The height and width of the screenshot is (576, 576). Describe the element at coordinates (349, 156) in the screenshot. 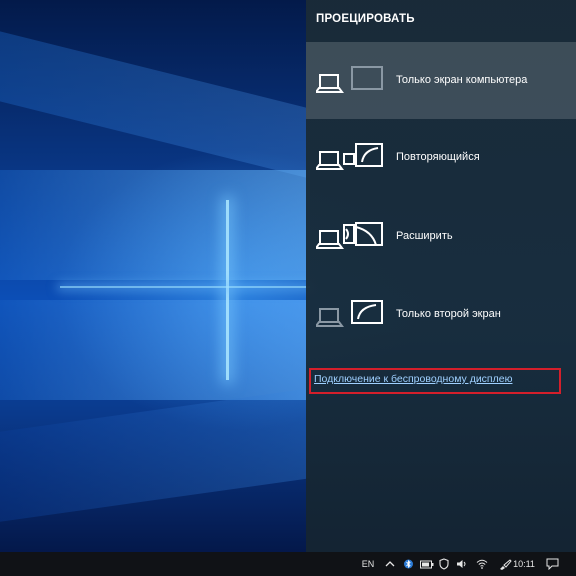

I see `duplicate-icon` at that location.